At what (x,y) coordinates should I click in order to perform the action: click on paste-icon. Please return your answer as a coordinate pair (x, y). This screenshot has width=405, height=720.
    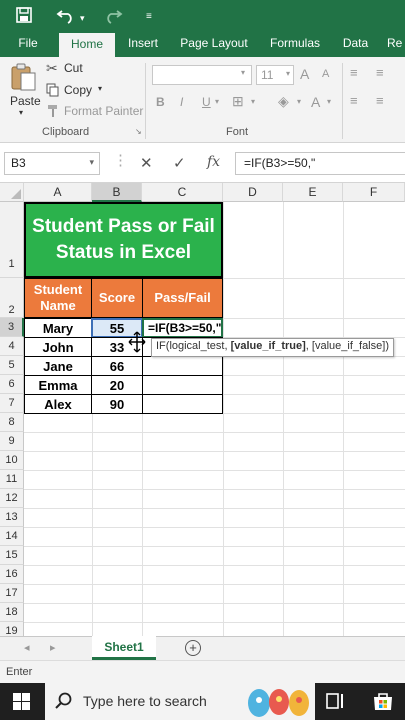
    Looking at the image, I should click on (23, 79).